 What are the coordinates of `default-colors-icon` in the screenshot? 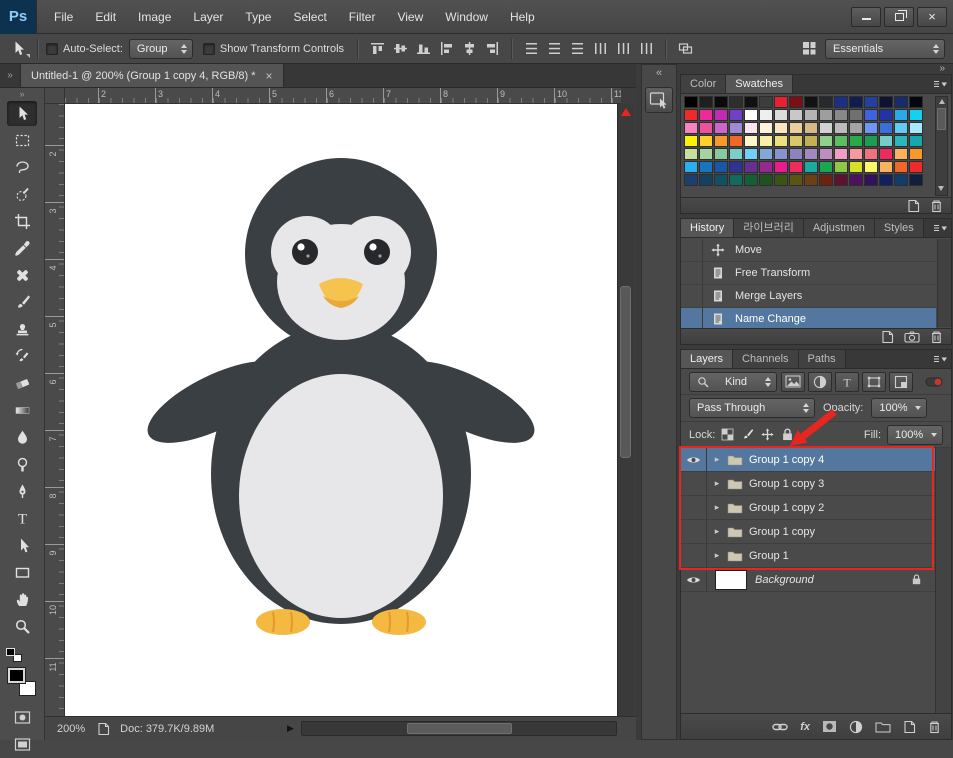 It's located at (14, 655).